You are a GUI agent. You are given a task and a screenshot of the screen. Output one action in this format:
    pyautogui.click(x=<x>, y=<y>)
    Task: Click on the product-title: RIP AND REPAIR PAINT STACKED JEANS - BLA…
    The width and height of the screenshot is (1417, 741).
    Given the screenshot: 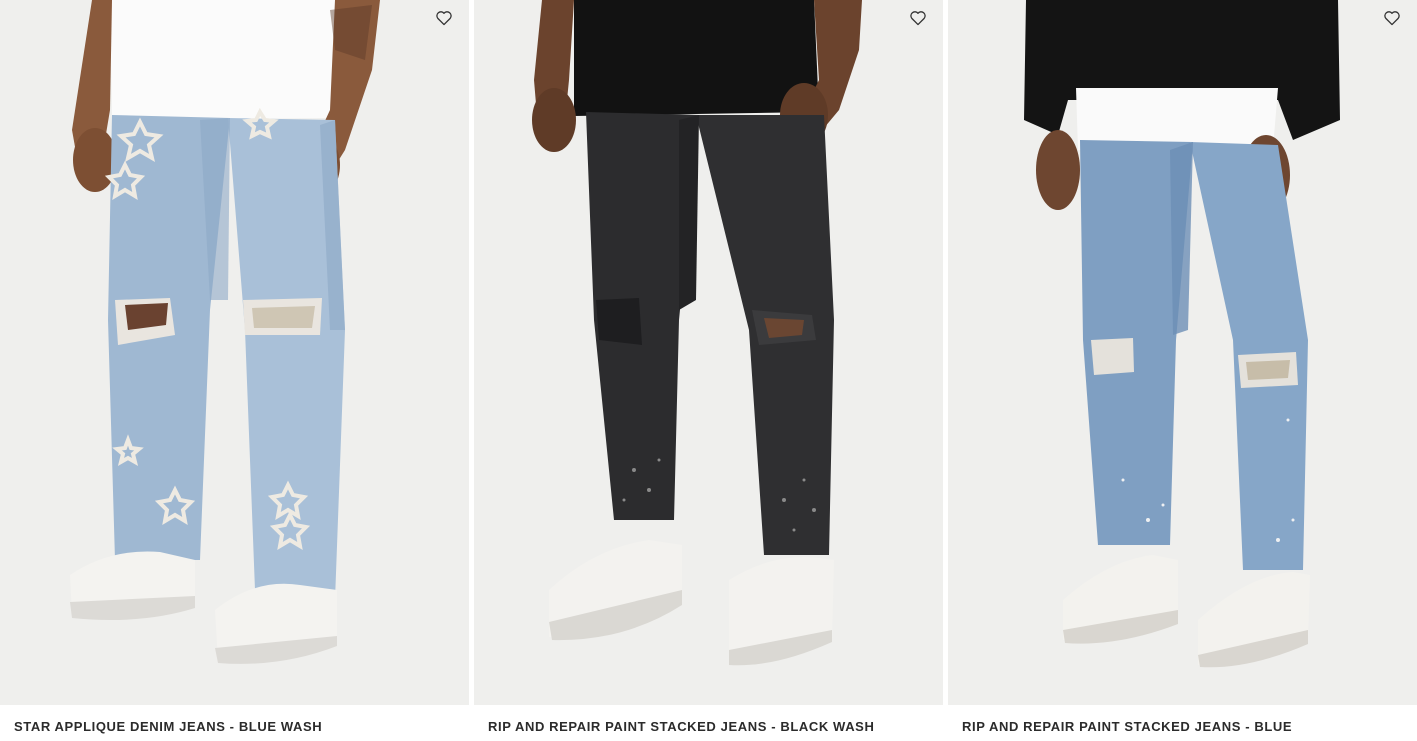 What is the action you would take?
    pyautogui.click(x=681, y=726)
    